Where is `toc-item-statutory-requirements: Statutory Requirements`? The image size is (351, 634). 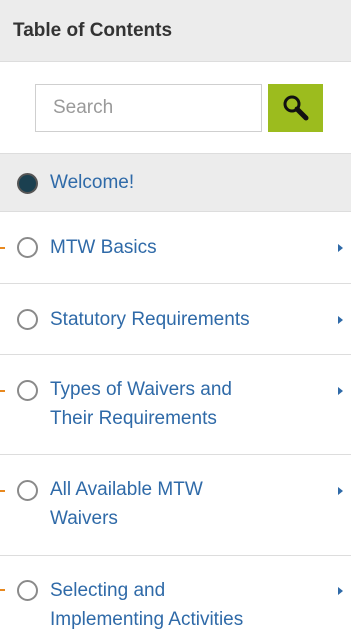
toc-item-statutory-requirements: Statutory Requirements is located at coordinates (175, 319).